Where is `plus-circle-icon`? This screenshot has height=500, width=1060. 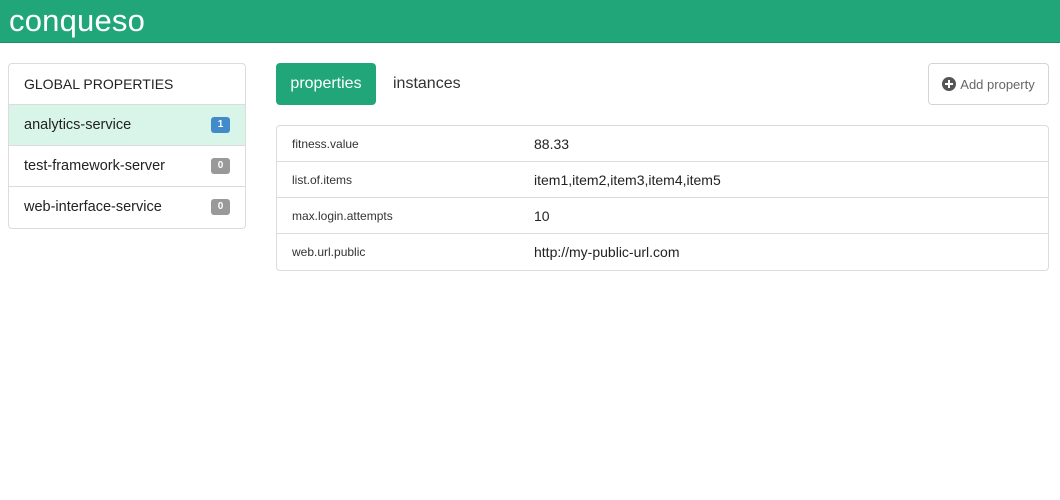
plus-circle-icon is located at coordinates (949, 84).